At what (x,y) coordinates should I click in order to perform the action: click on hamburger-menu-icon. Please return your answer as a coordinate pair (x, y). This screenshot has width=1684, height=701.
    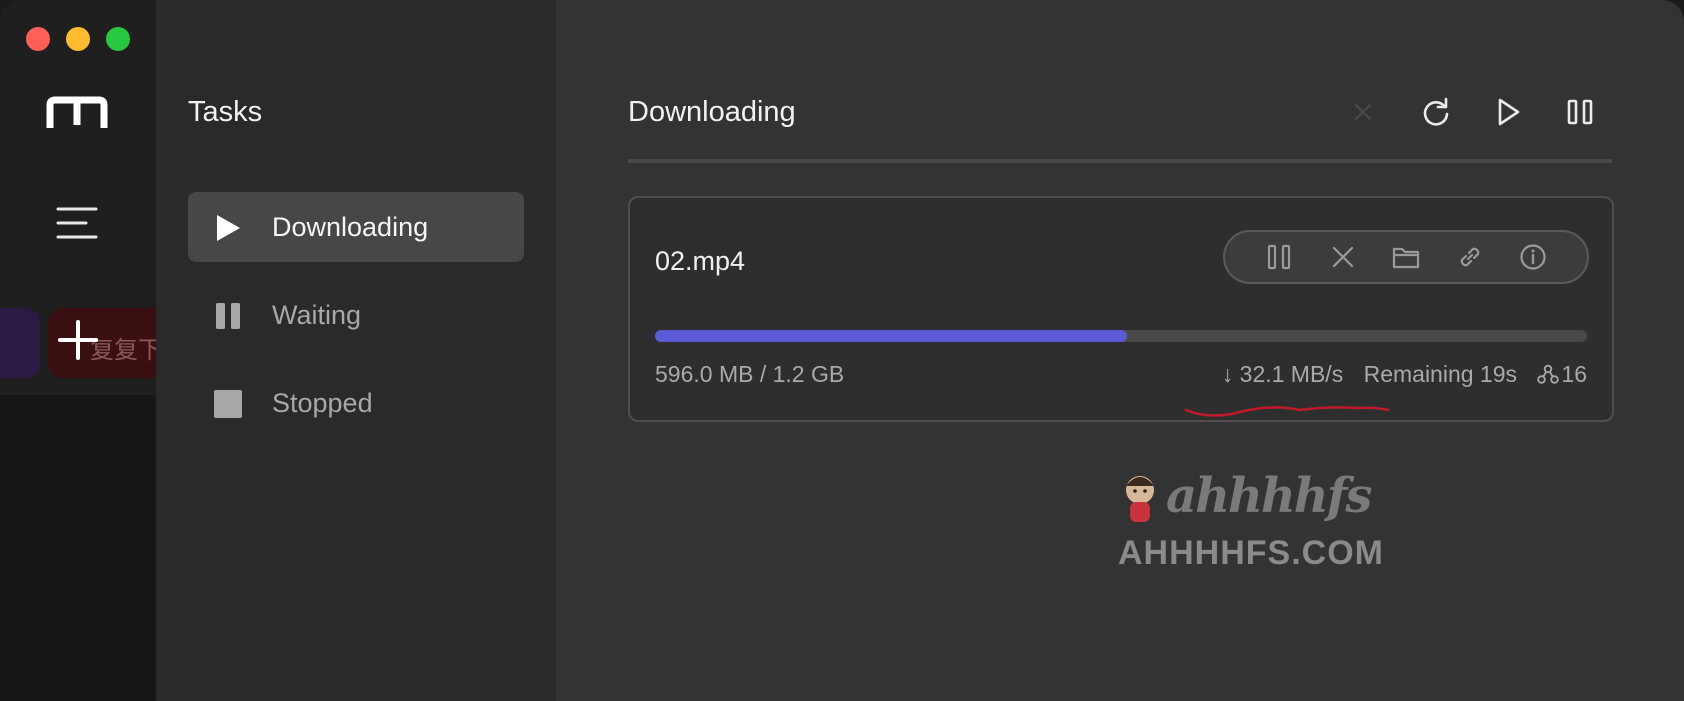
    Looking at the image, I should click on (78, 223).